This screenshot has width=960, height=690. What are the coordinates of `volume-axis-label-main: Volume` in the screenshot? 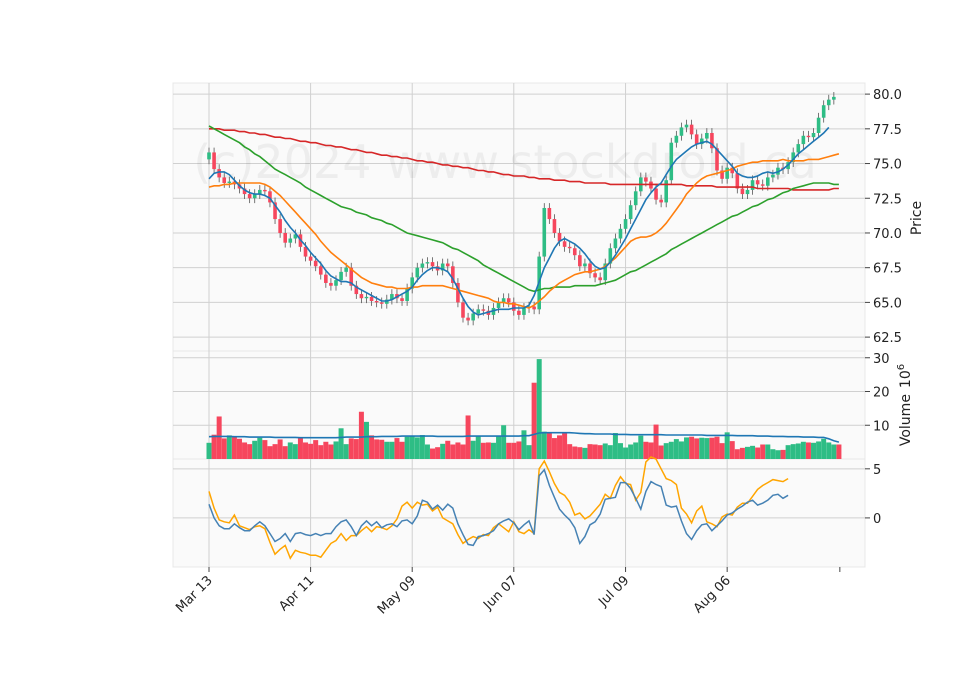 It's located at (906, 420).